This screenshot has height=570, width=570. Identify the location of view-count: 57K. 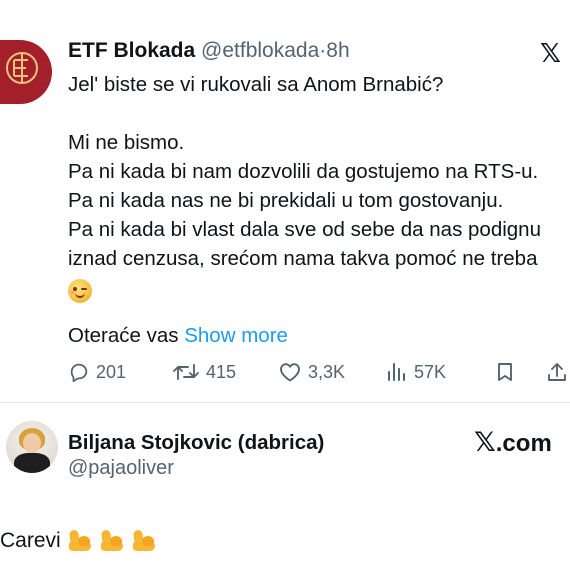
(430, 371).